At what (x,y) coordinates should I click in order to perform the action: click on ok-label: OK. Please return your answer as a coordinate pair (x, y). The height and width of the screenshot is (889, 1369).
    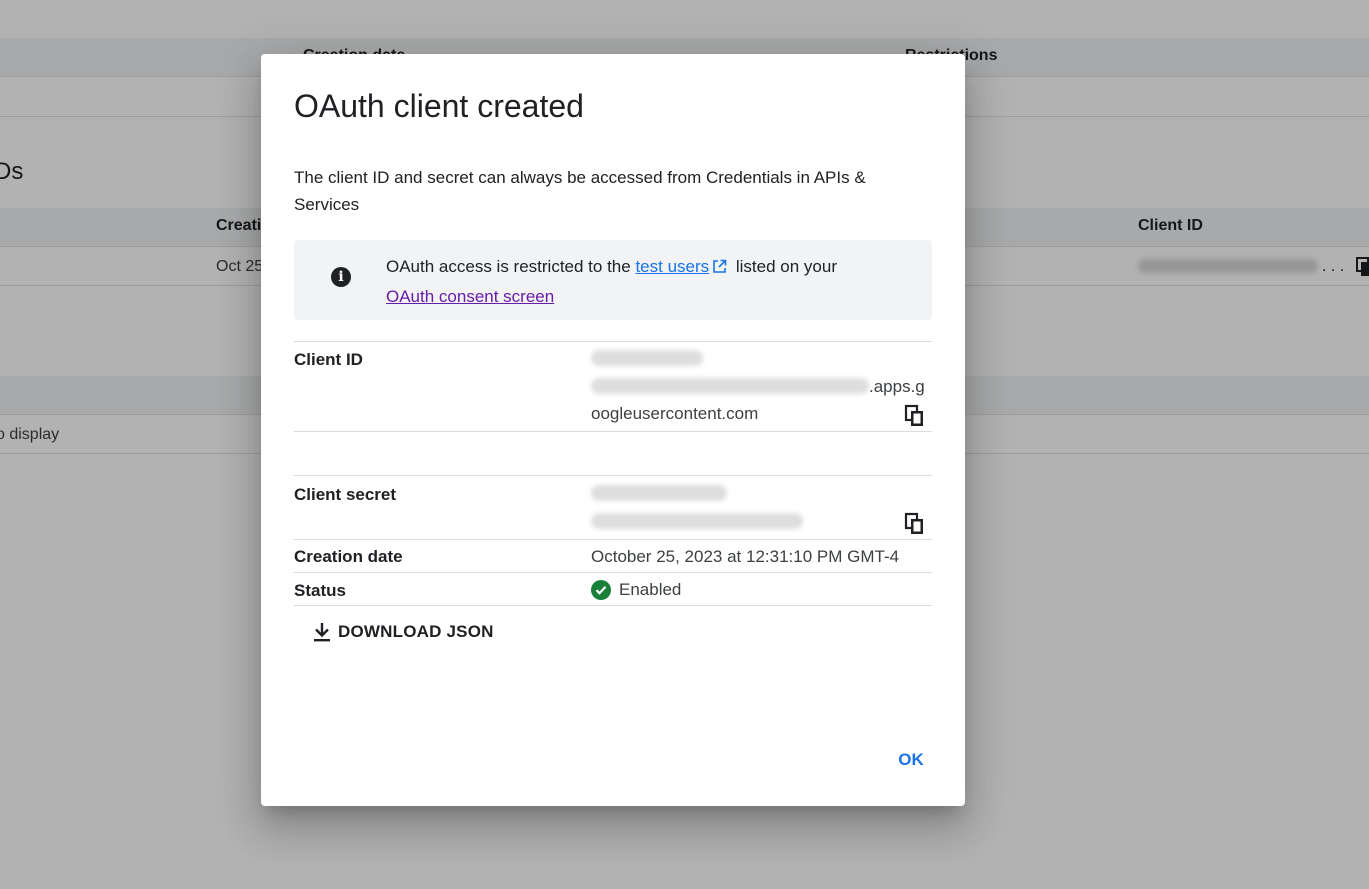
    Looking at the image, I should click on (911, 759).